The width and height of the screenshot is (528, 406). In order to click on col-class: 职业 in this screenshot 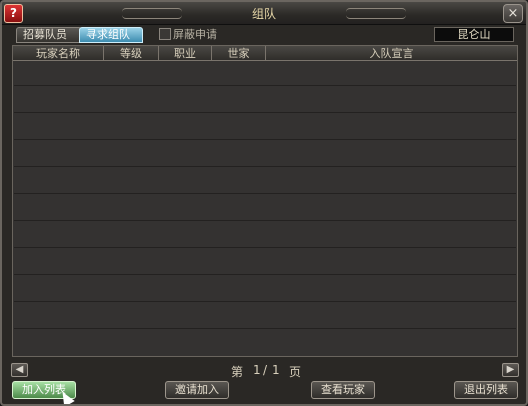, I will do `click(185, 53)`.